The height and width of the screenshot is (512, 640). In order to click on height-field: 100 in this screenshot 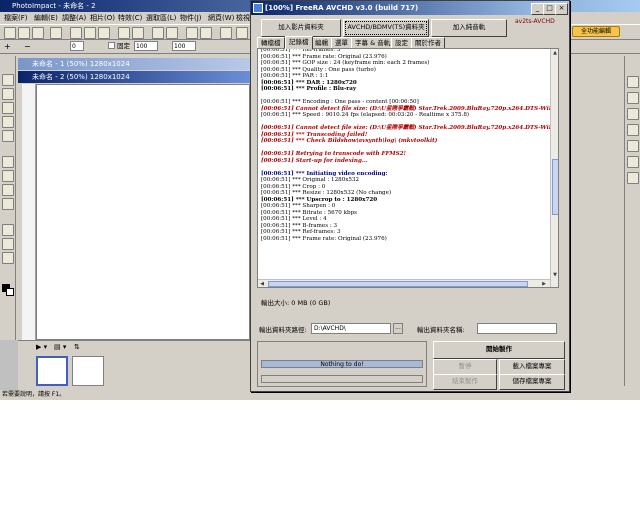, I will do `click(184, 46)`.